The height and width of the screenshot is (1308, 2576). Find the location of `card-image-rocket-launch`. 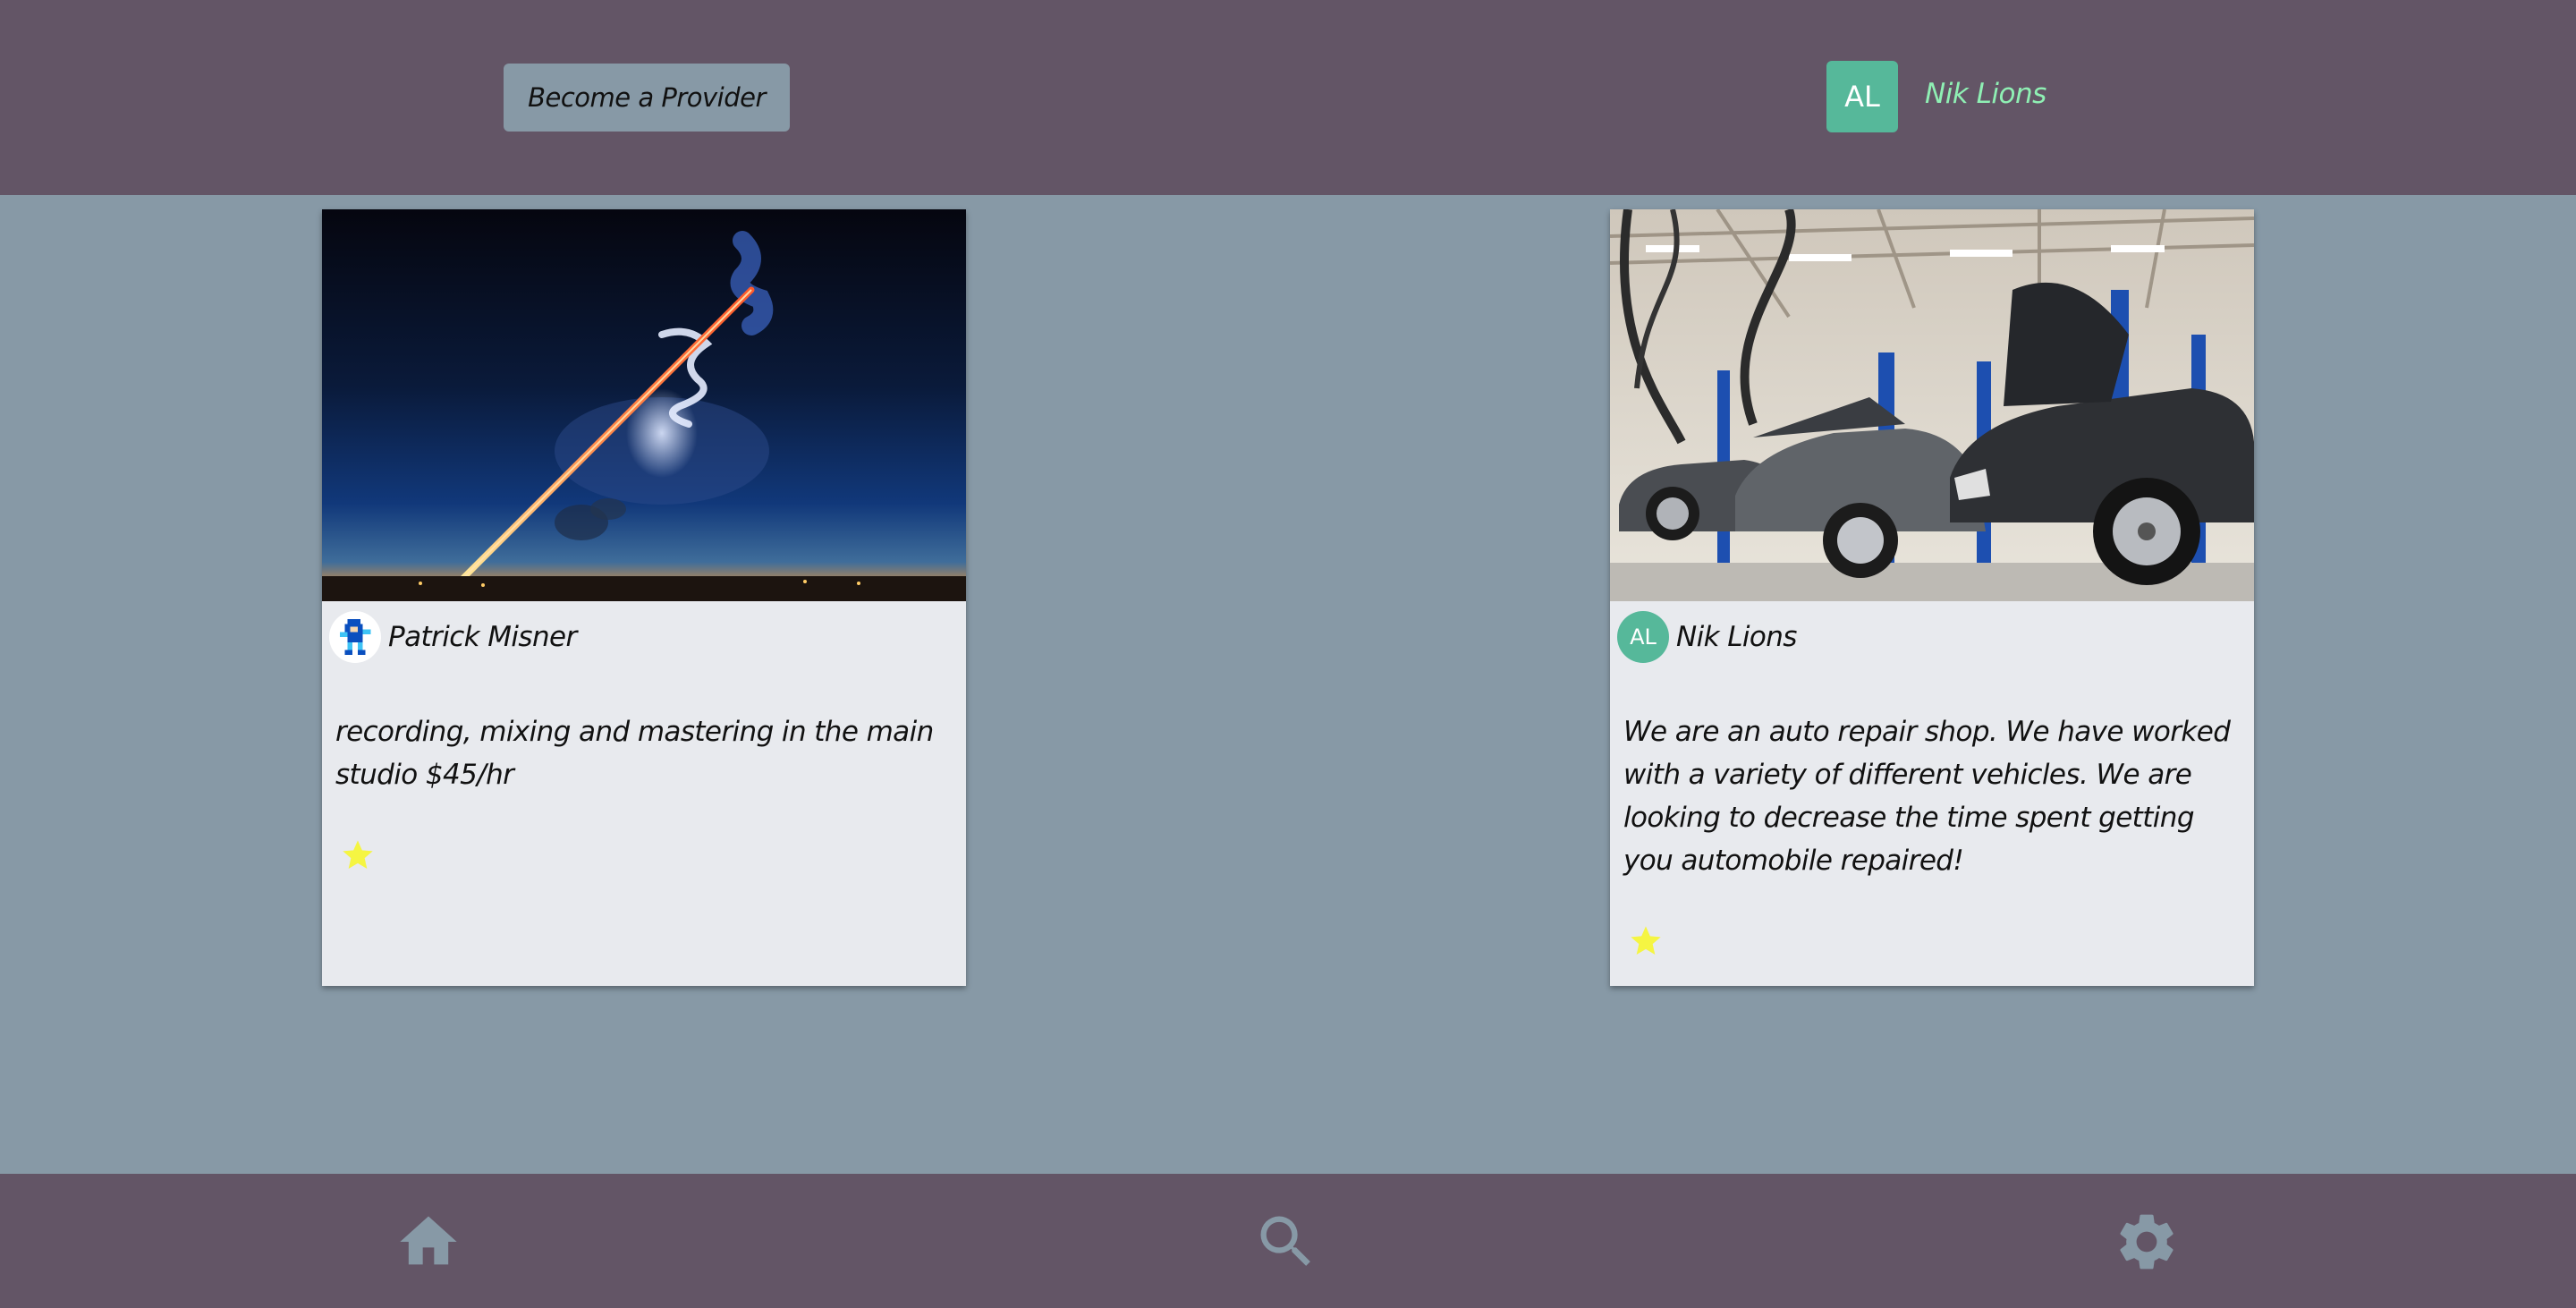

card-image-rocket-launch is located at coordinates (644, 405).